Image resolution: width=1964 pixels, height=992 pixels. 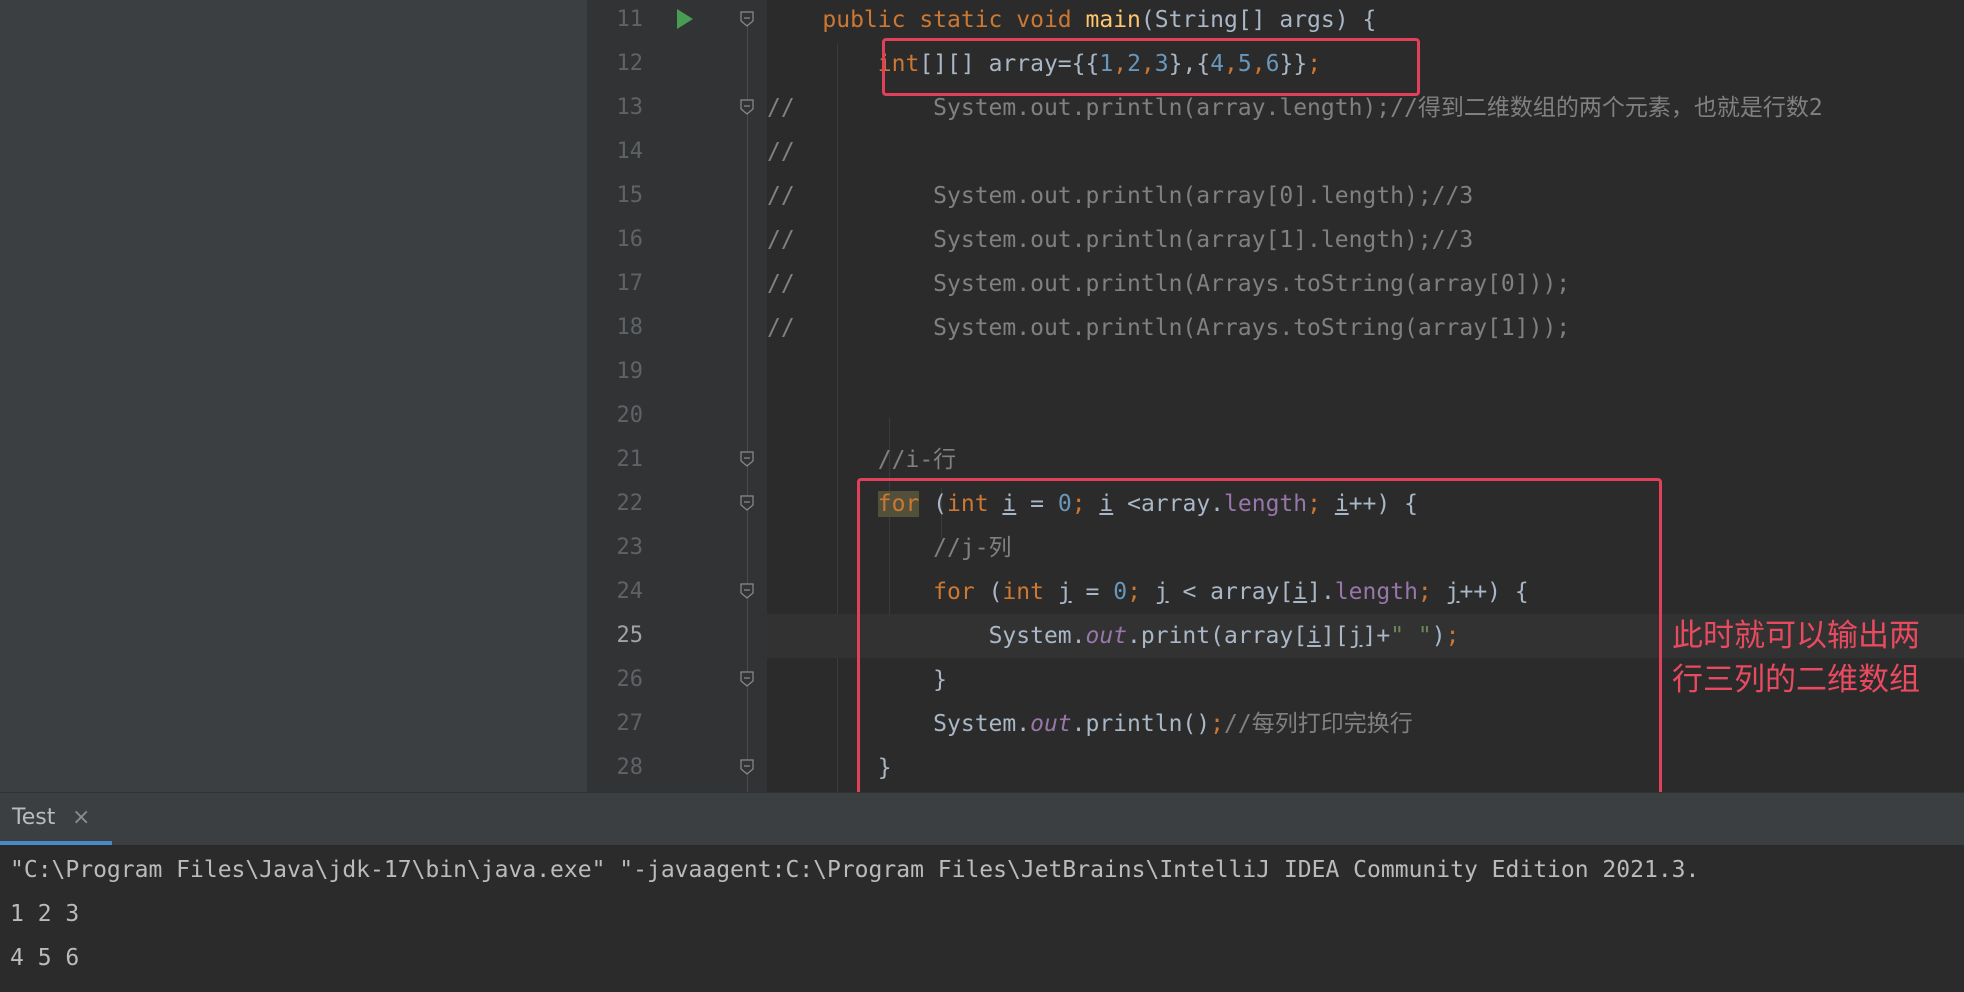 I want to click on line-number: 19, so click(x=615, y=372).